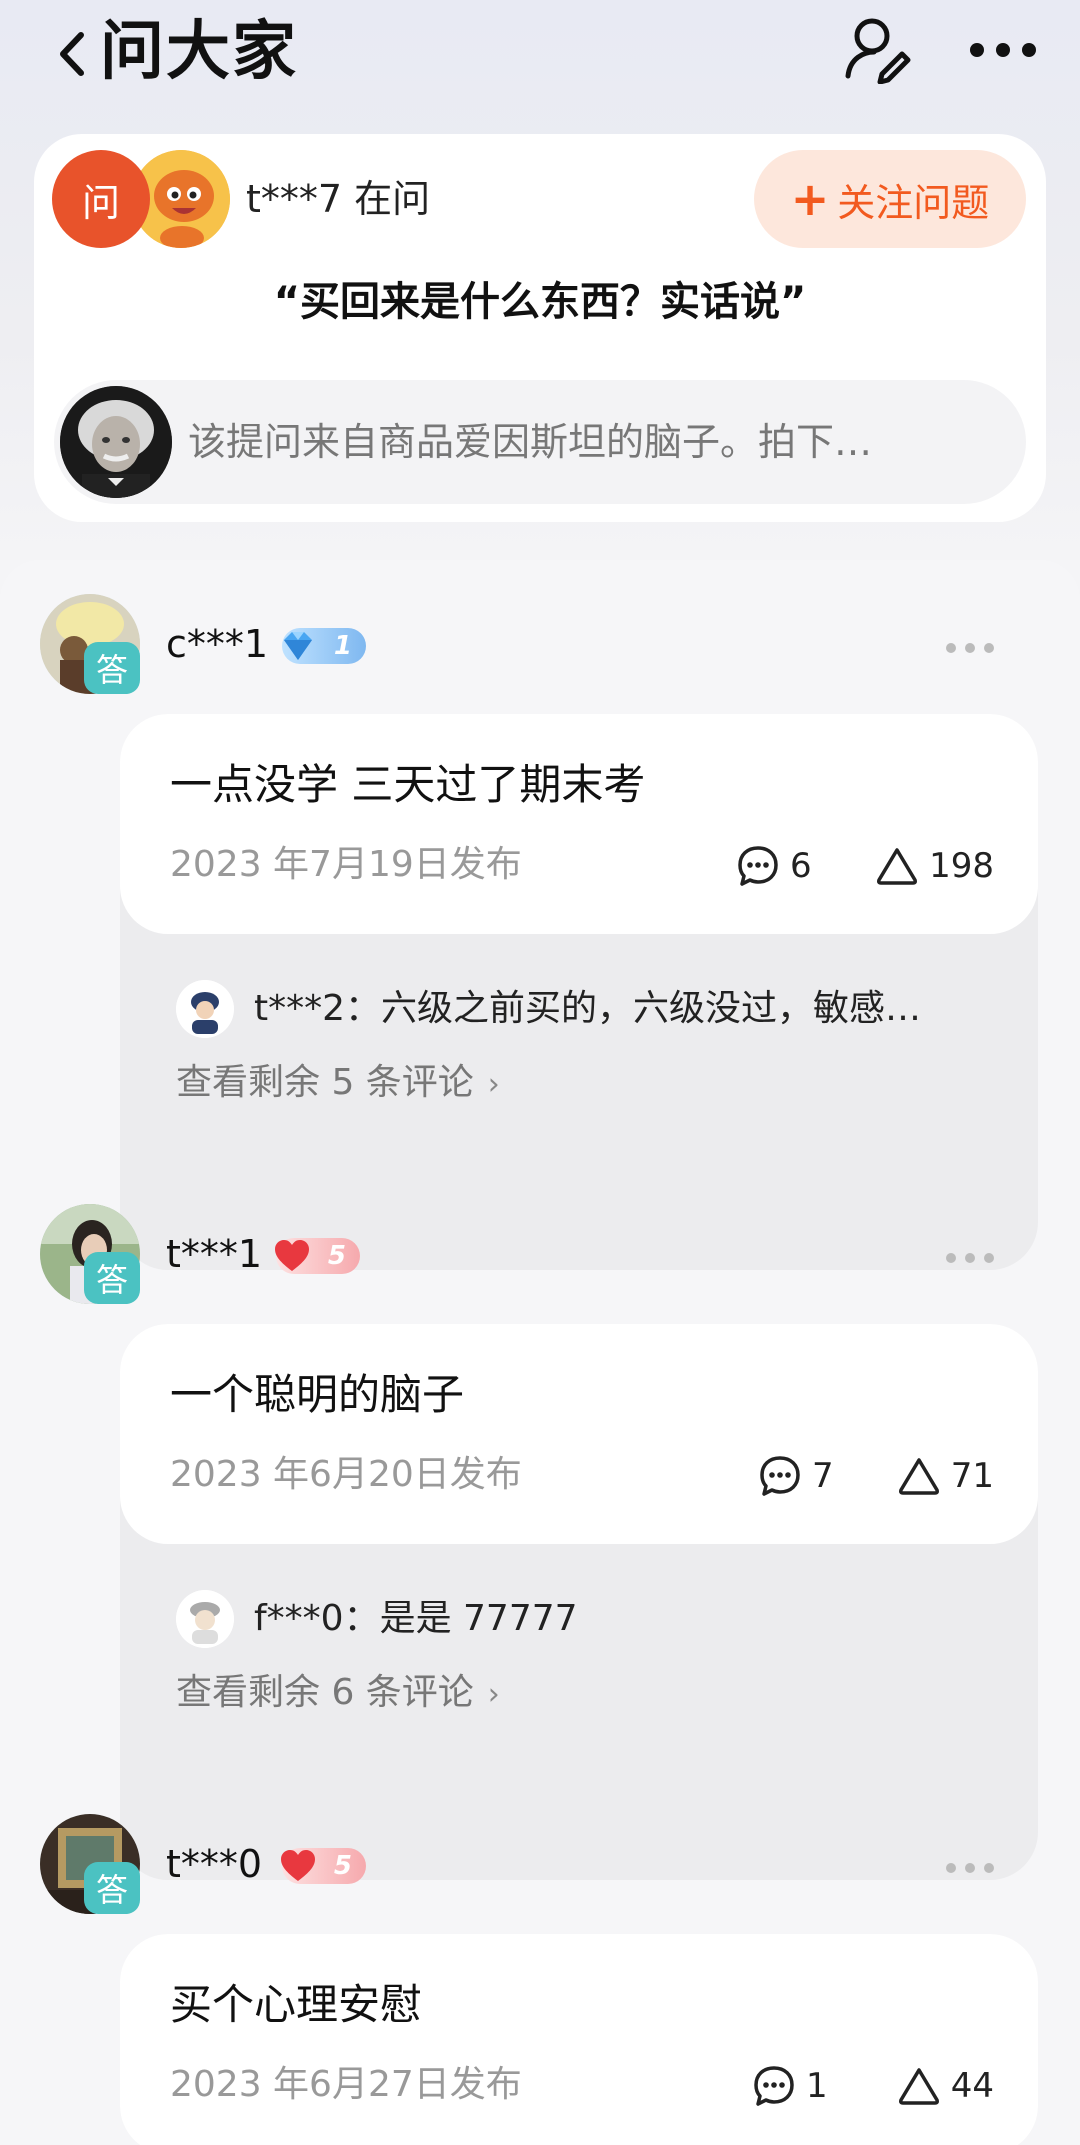  I want to click on view-more-label: 查看剩余 5 条评论, so click(325, 1082).